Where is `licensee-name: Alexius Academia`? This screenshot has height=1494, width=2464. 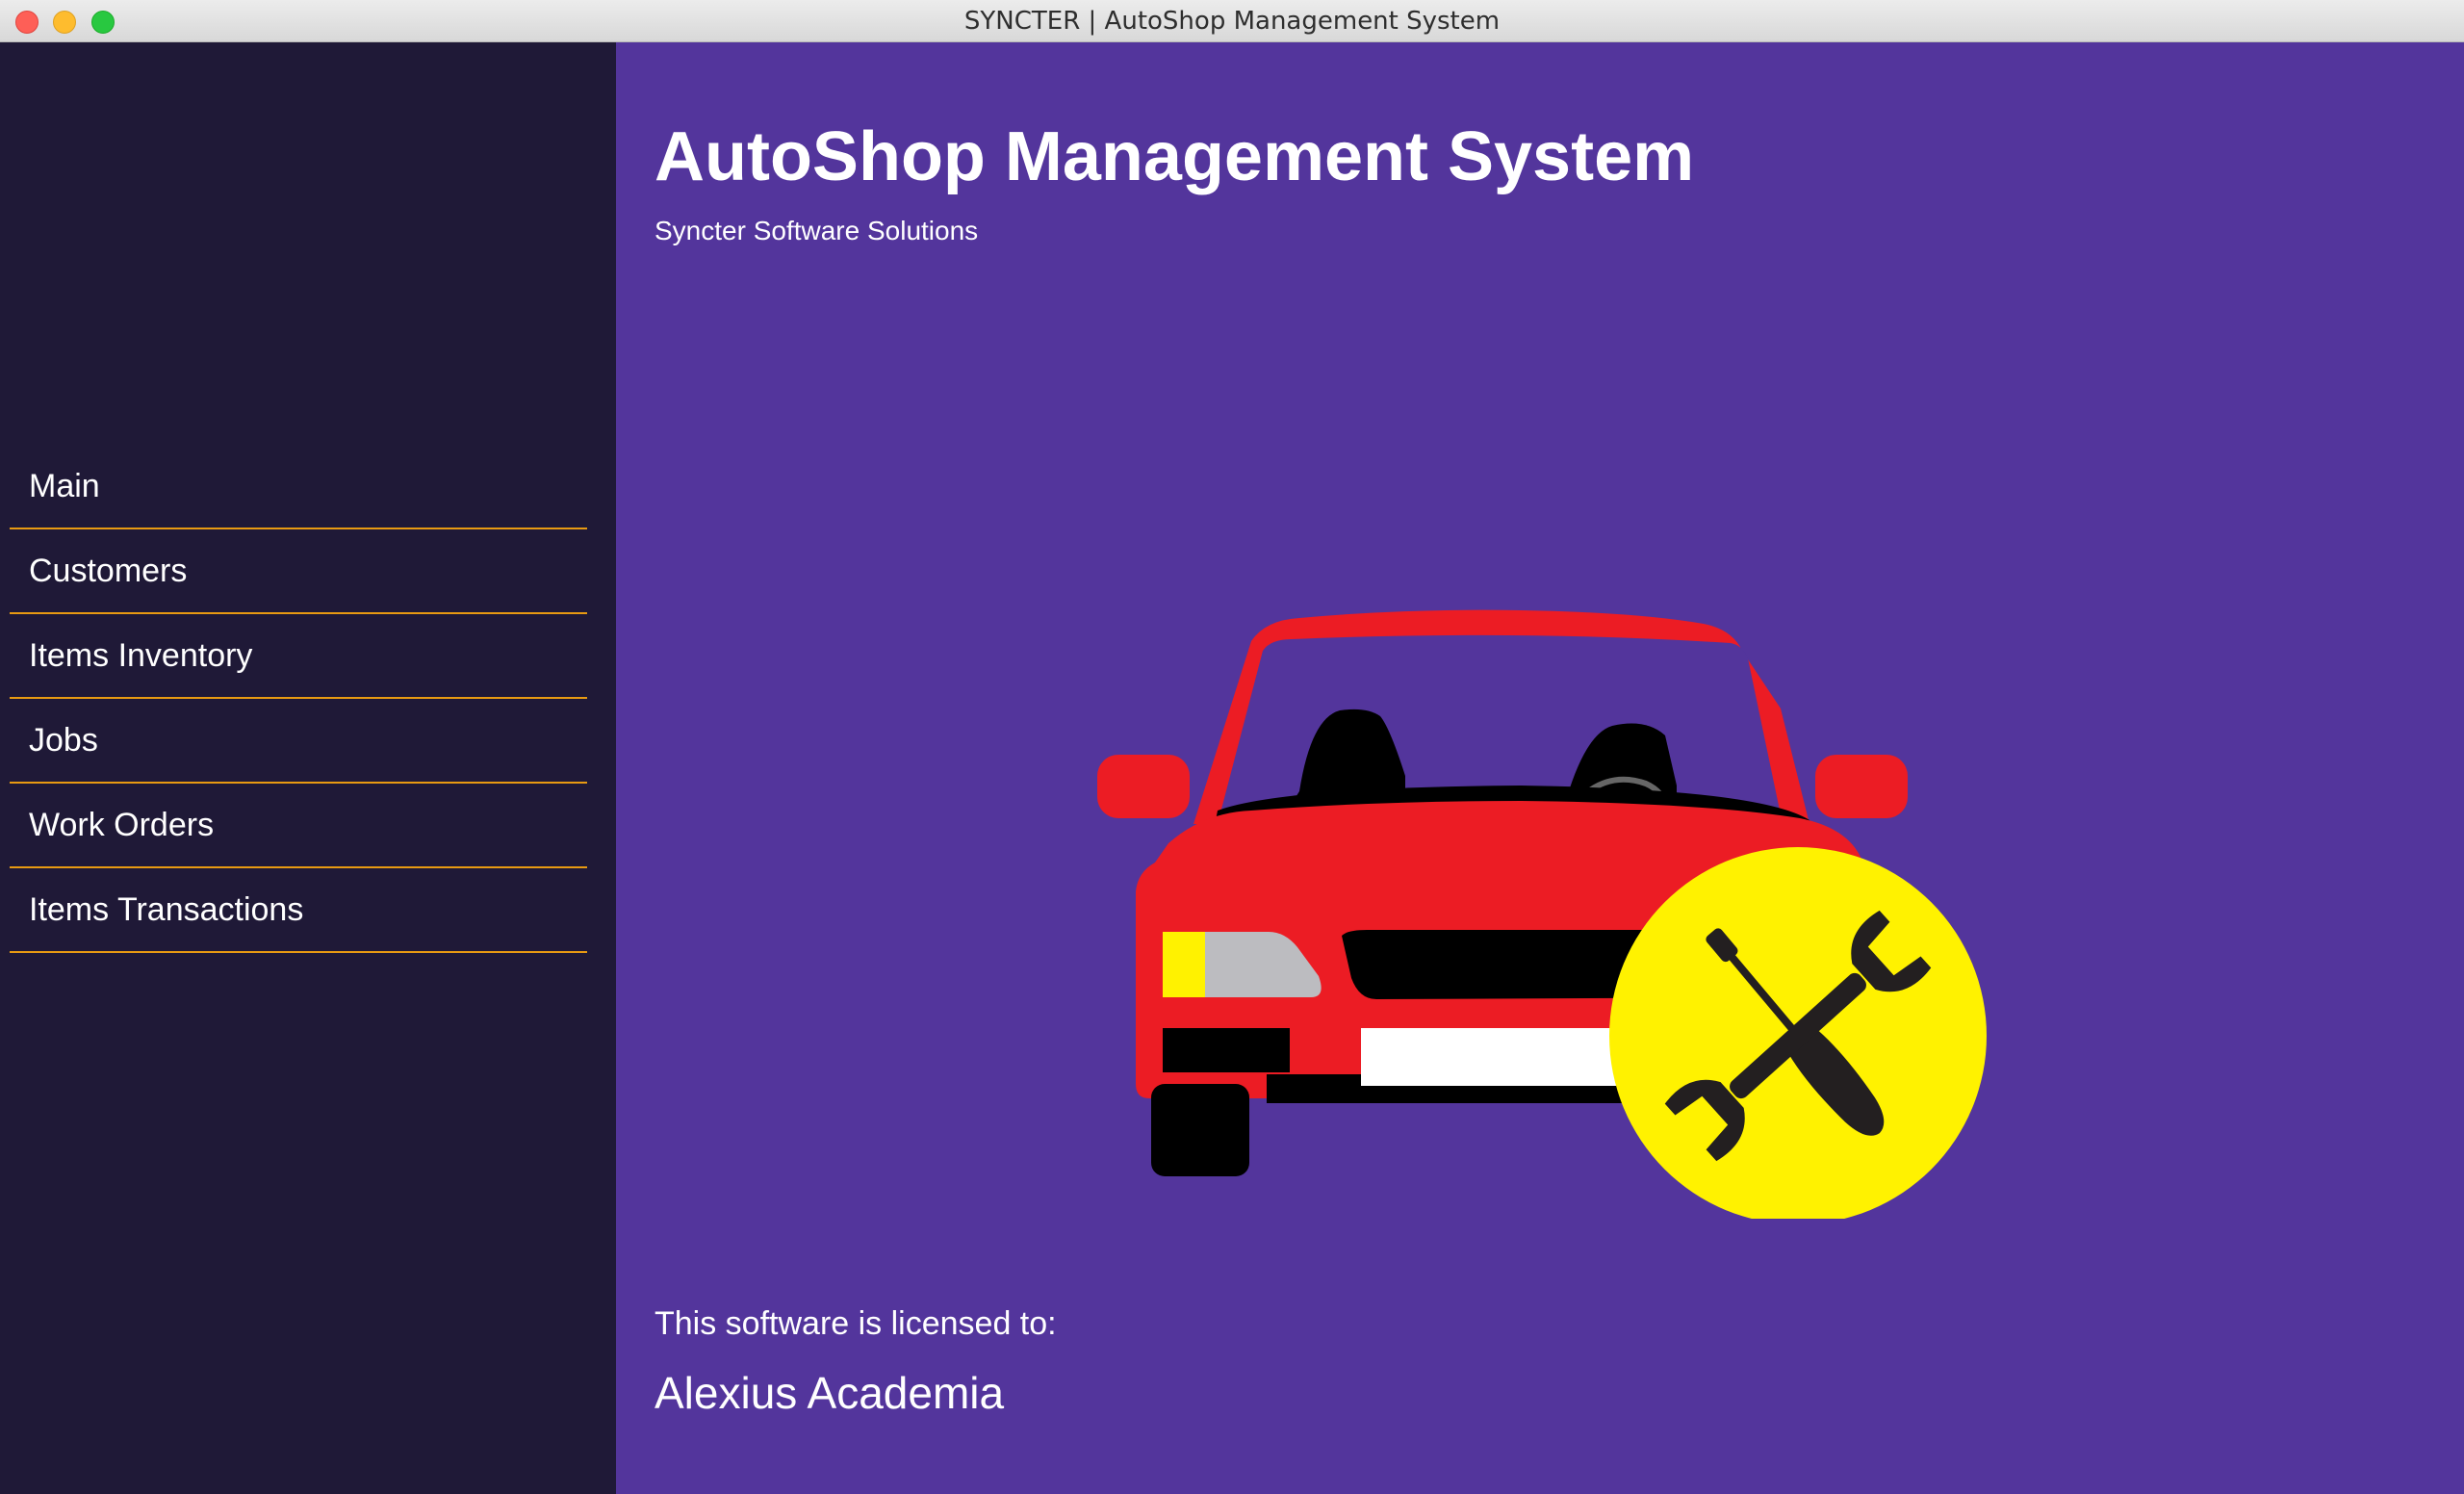
licensee-name: Alexius Academia is located at coordinates (829, 1393).